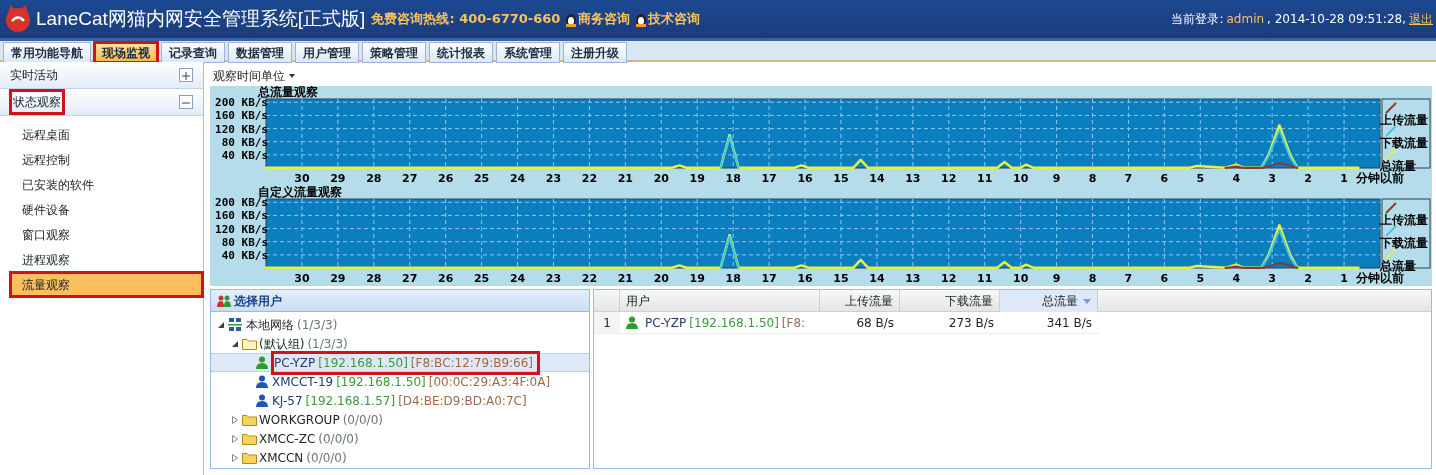 The width and height of the screenshot is (1436, 475). What do you see at coordinates (1069, 323) in the screenshot?
I see `table-cell-text: 341 B/s` at bounding box center [1069, 323].